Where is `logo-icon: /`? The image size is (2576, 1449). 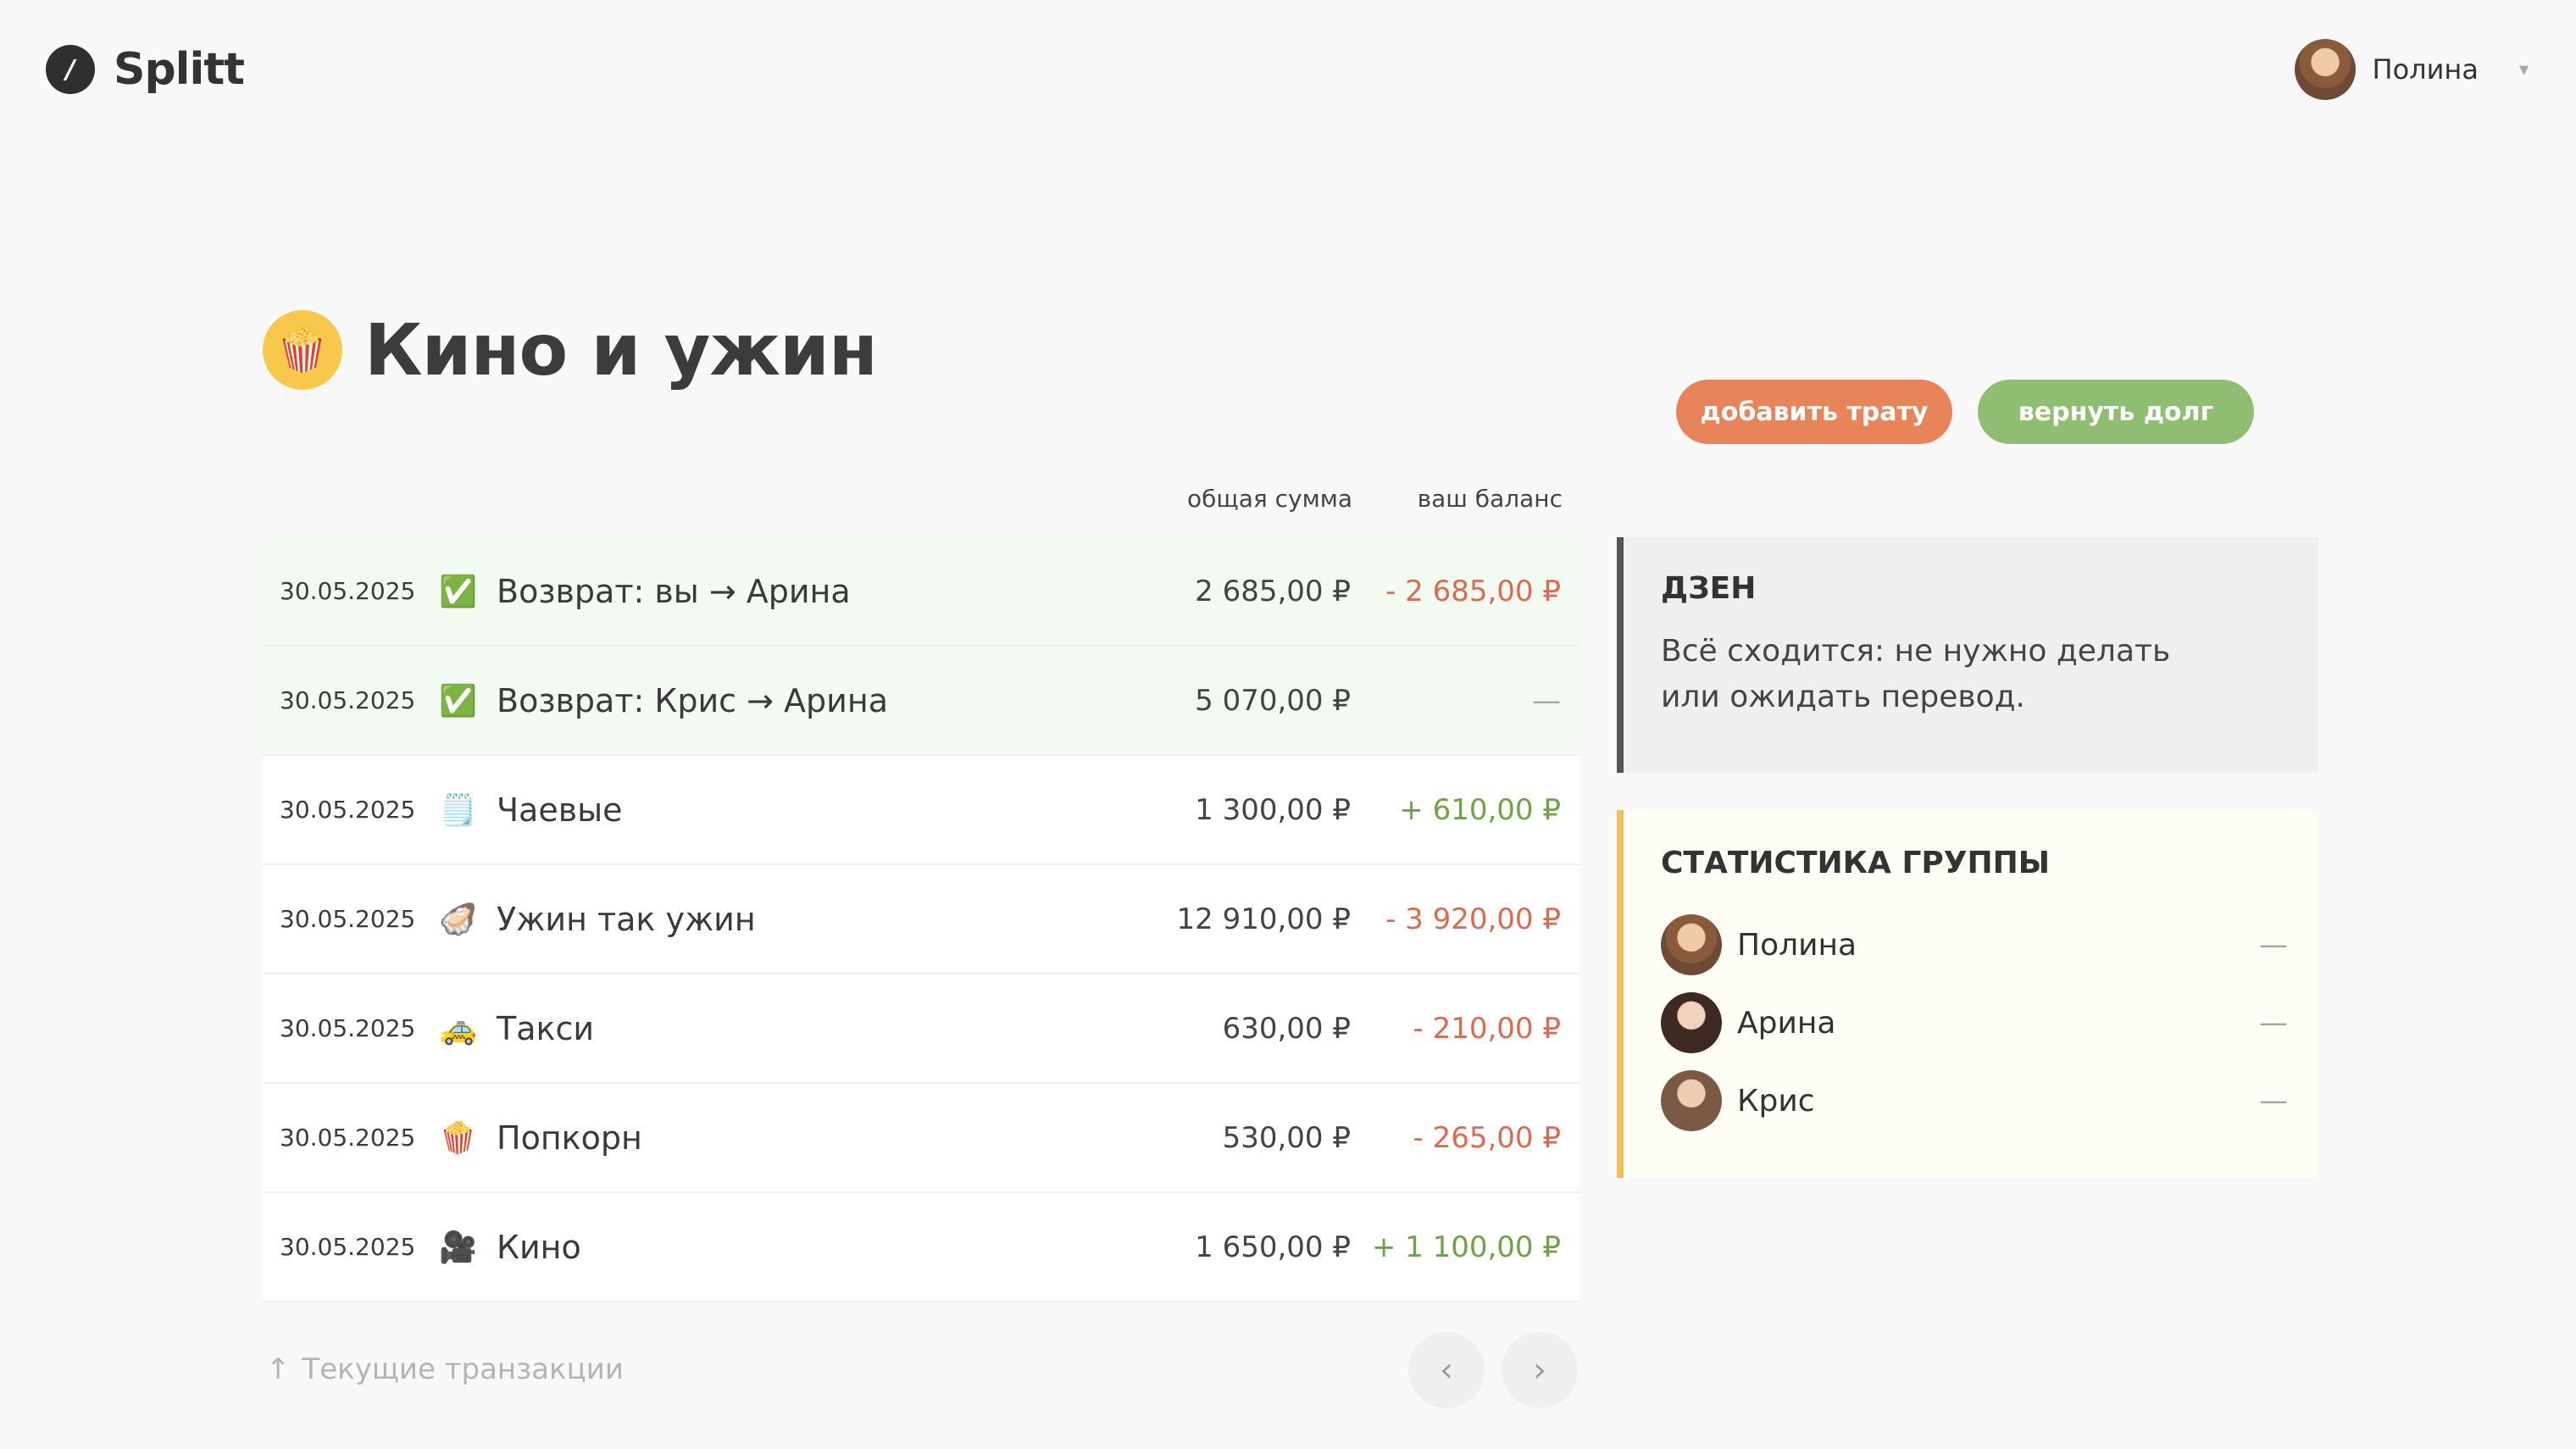 logo-icon: / is located at coordinates (70, 69).